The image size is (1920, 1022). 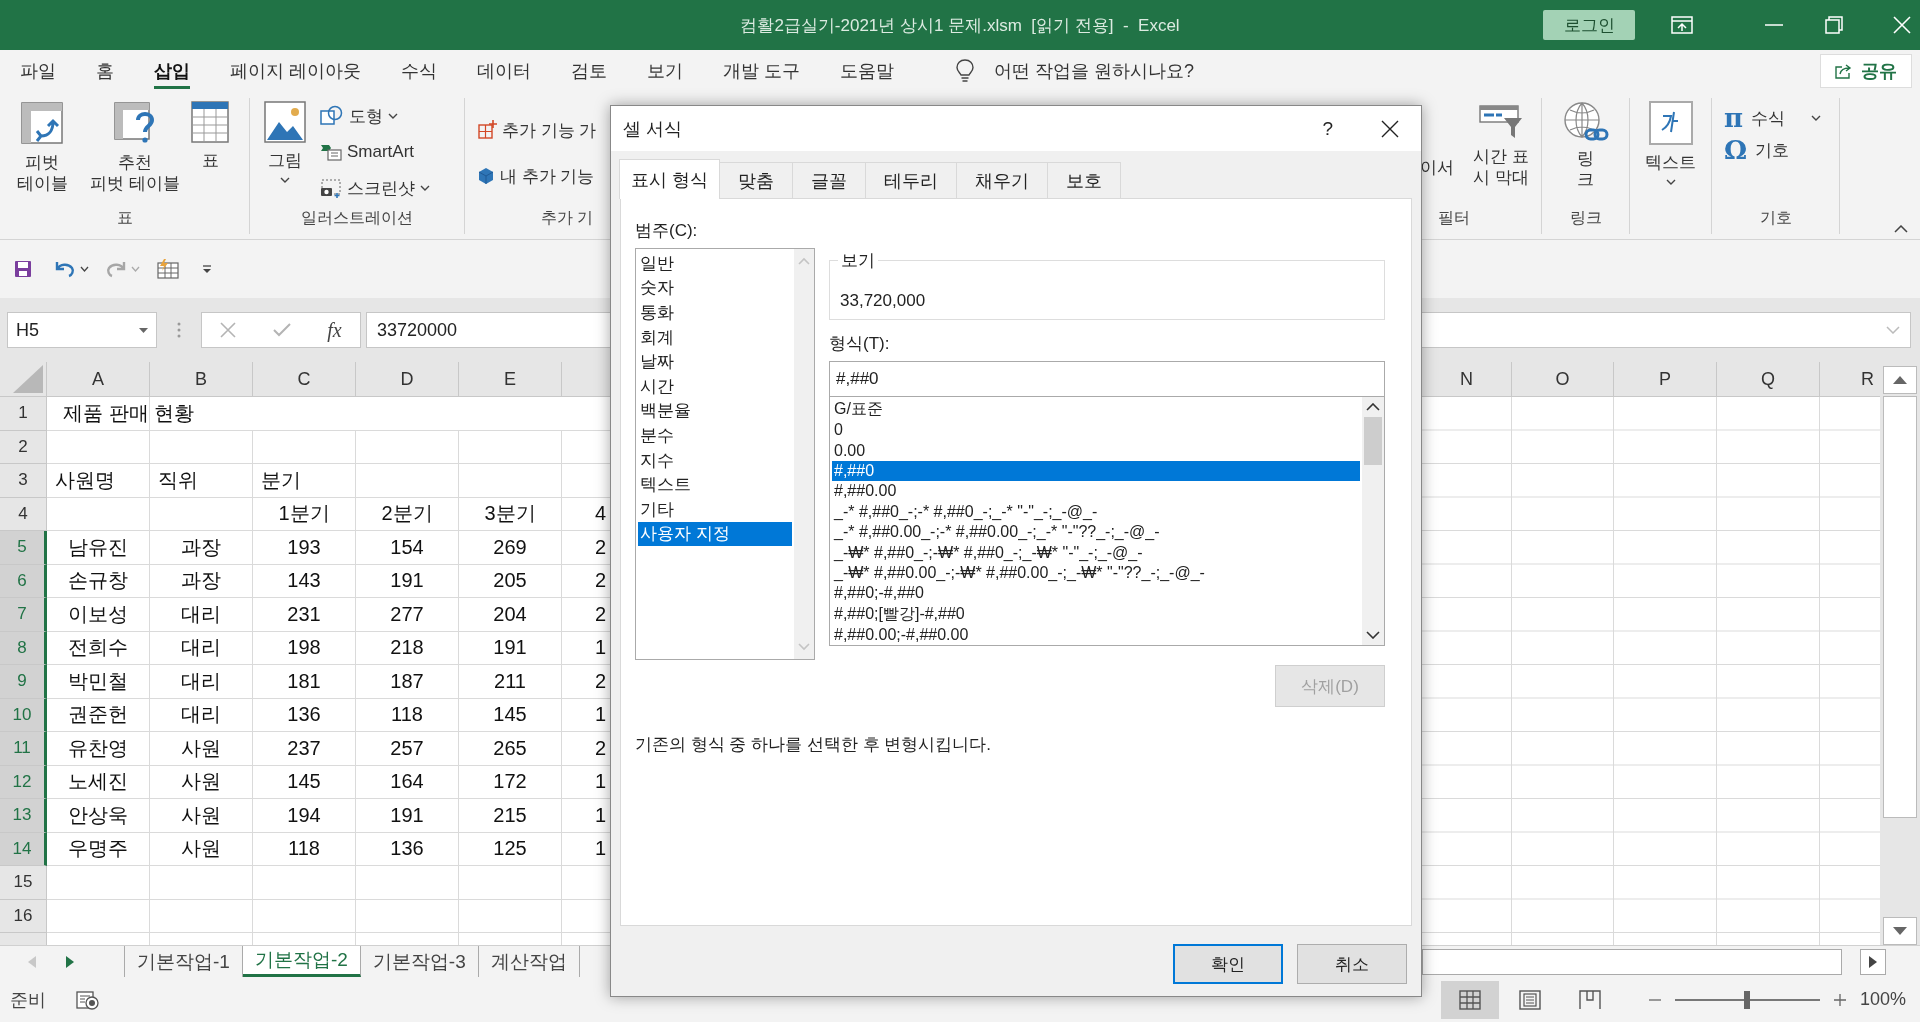 What do you see at coordinates (1327, 128) in the screenshot?
I see `help-button: ?` at bounding box center [1327, 128].